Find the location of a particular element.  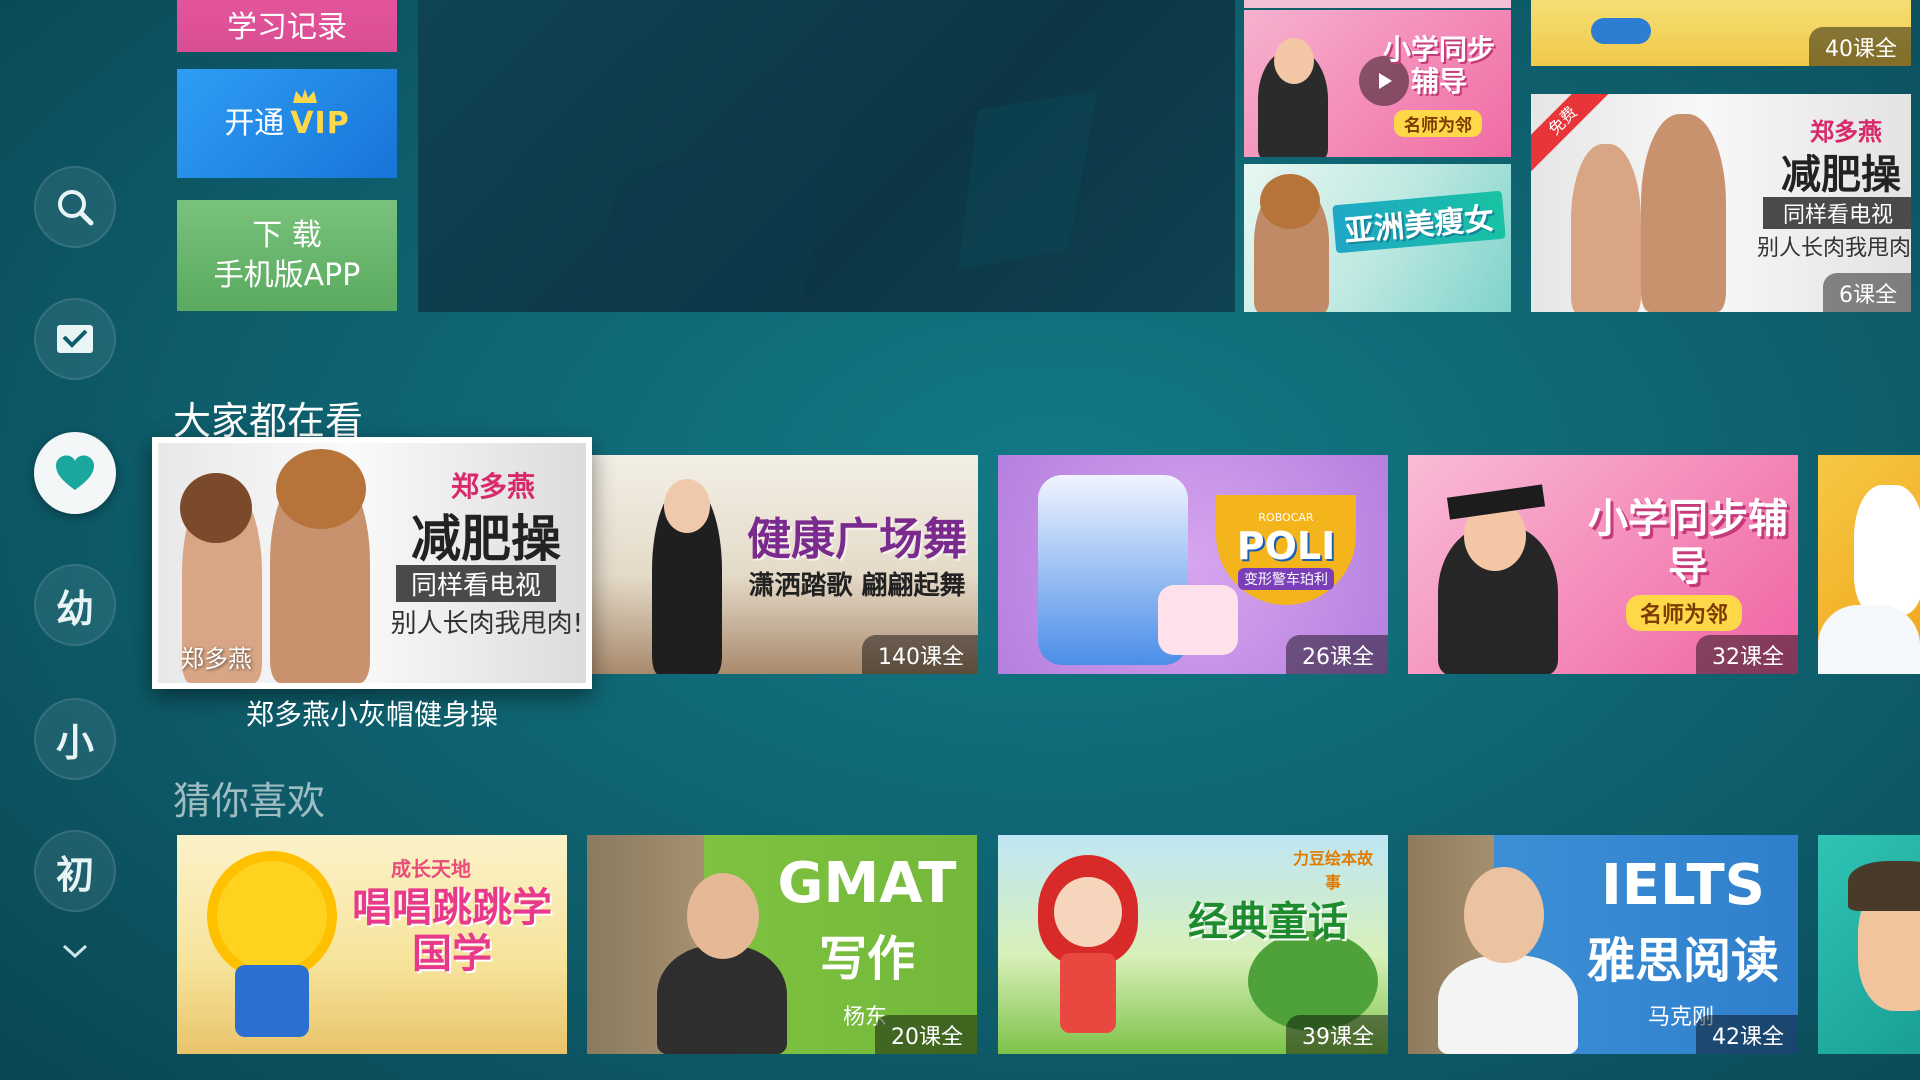

primary-school-button: 小 is located at coordinates (75, 739).